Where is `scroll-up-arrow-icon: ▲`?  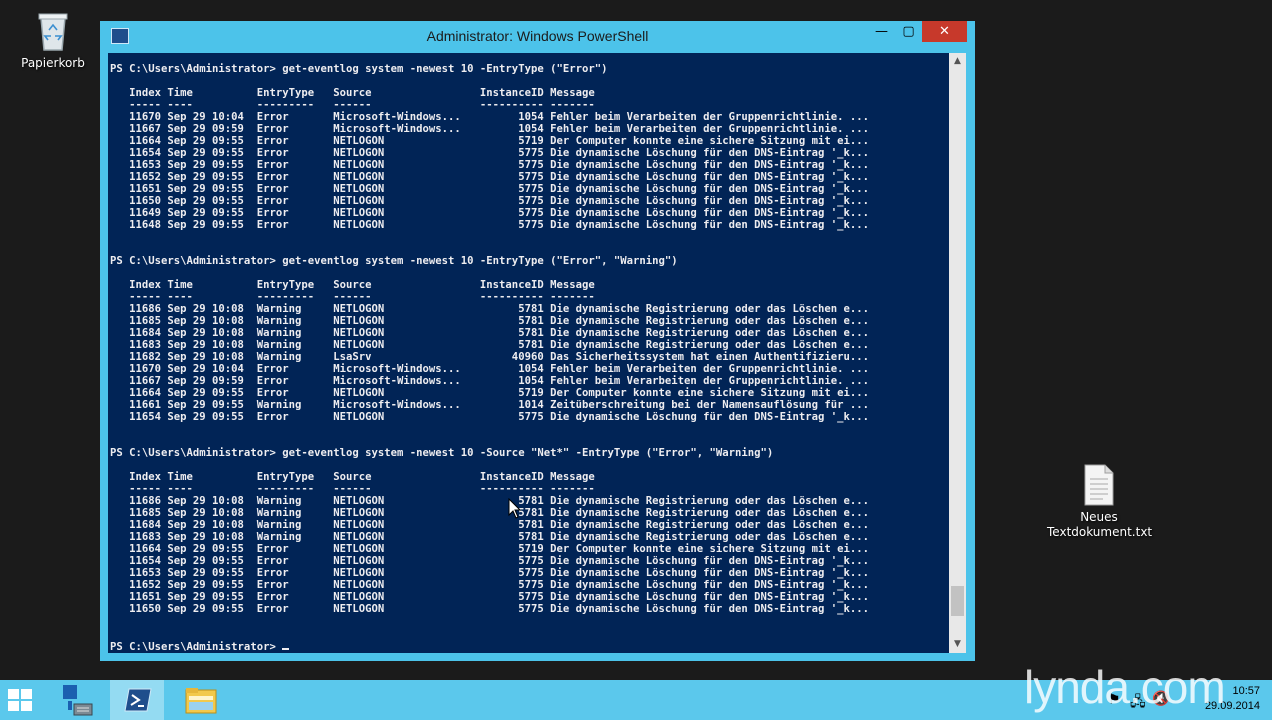 scroll-up-arrow-icon: ▲ is located at coordinates (957, 61).